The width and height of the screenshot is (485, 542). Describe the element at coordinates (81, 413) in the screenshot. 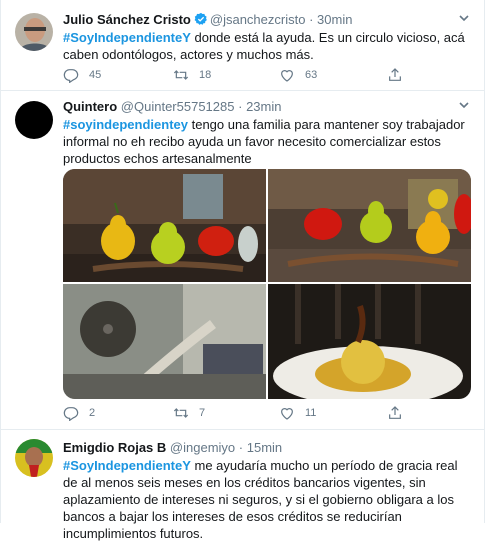

I see `reply-button: 2` at that location.